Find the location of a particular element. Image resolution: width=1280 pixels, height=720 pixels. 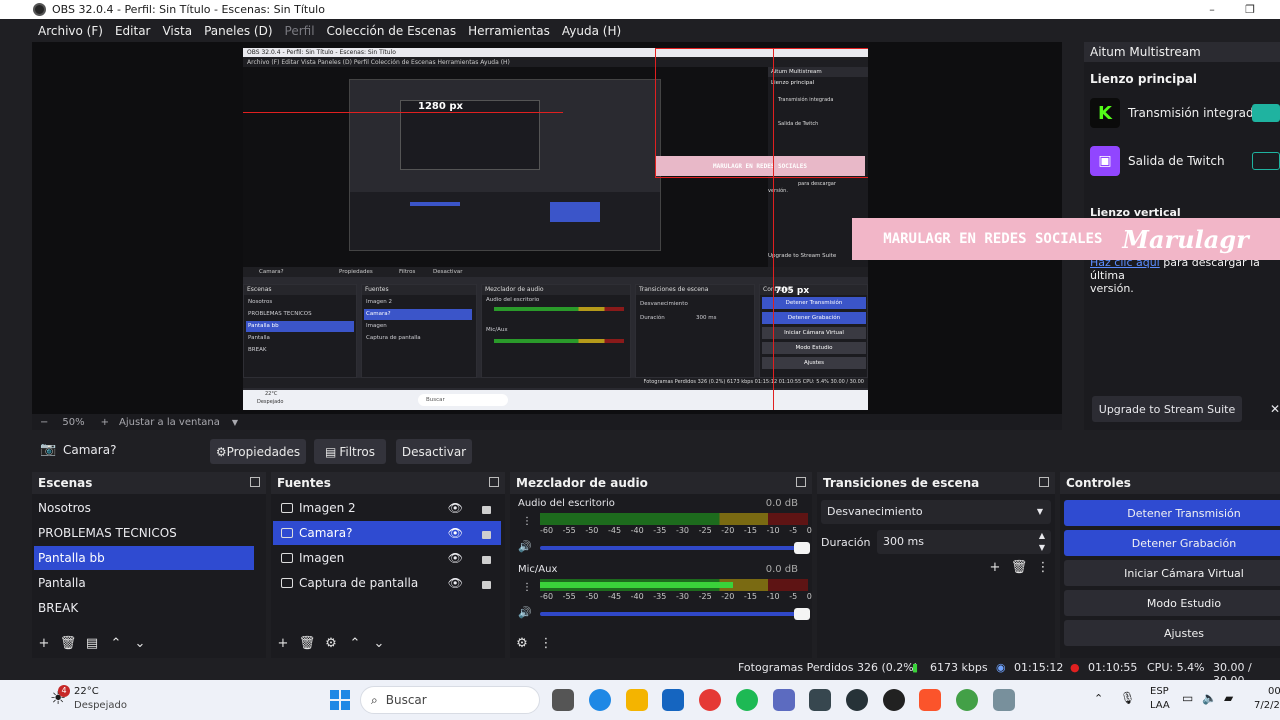

integrated-stream-toggle is located at coordinates (1266, 113).